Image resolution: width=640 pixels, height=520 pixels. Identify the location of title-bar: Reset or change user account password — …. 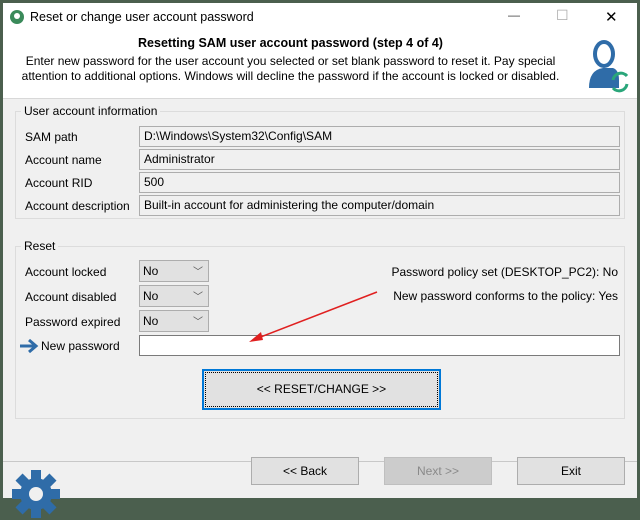
(320, 17).